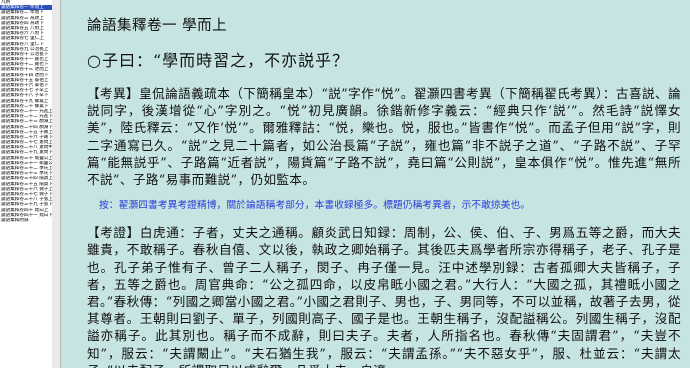 The image size is (690, 368). Describe the element at coordinates (26, 152) in the screenshot. I see `toc-item: 論語集釋卷二十九 憲問下` at that location.